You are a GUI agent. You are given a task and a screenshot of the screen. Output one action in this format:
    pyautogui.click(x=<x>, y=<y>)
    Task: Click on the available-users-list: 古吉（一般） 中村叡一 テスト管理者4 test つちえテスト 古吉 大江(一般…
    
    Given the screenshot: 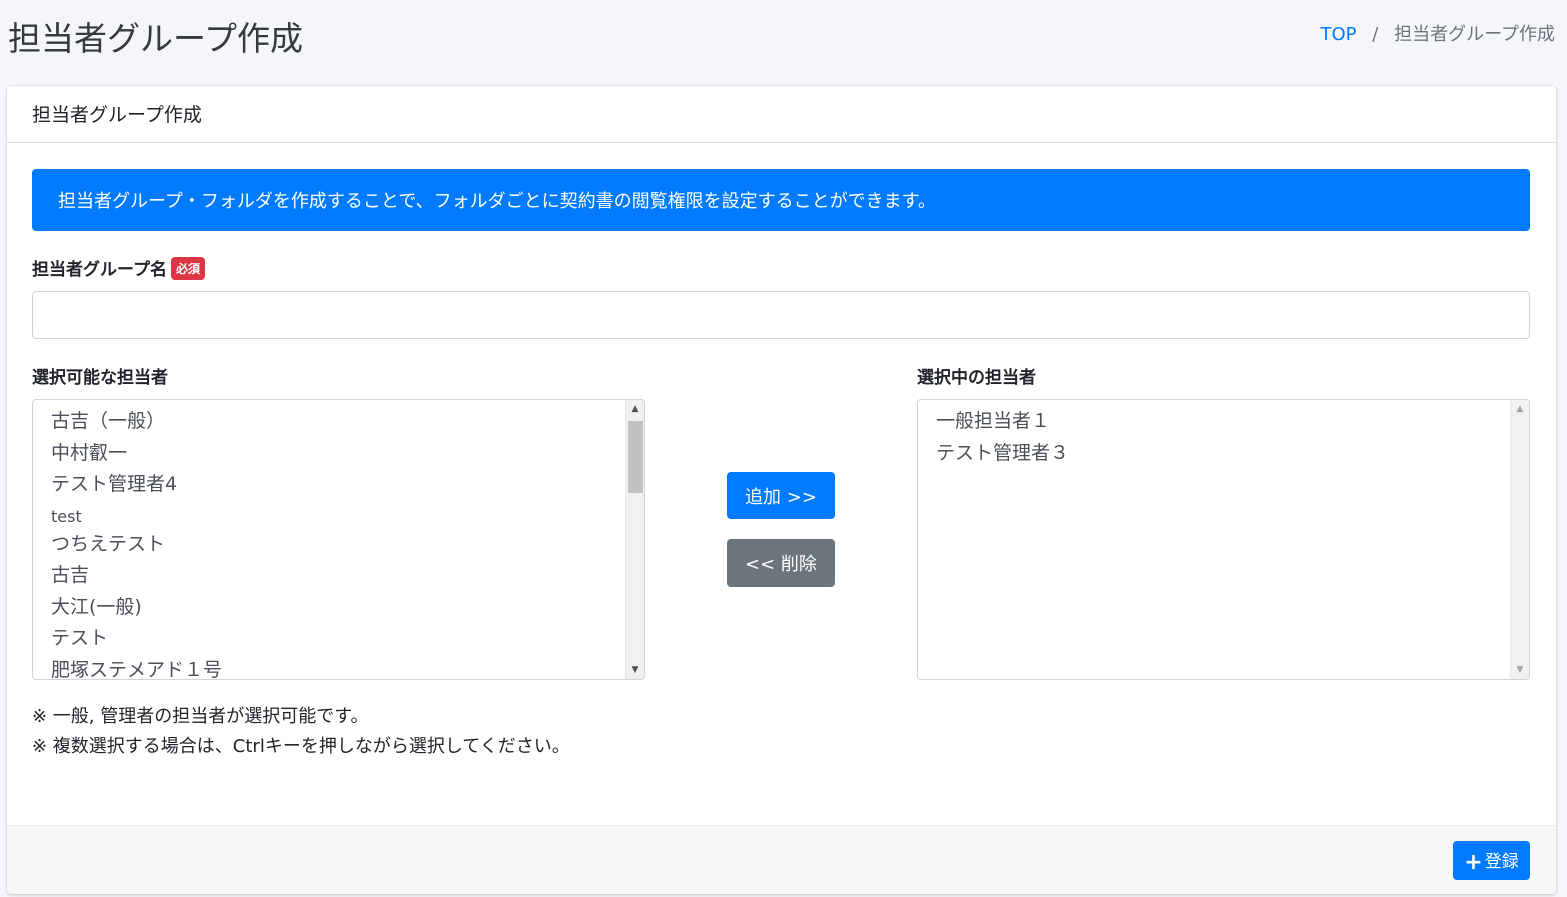 What is the action you would take?
    pyautogui.click(x=338, y=540)
    